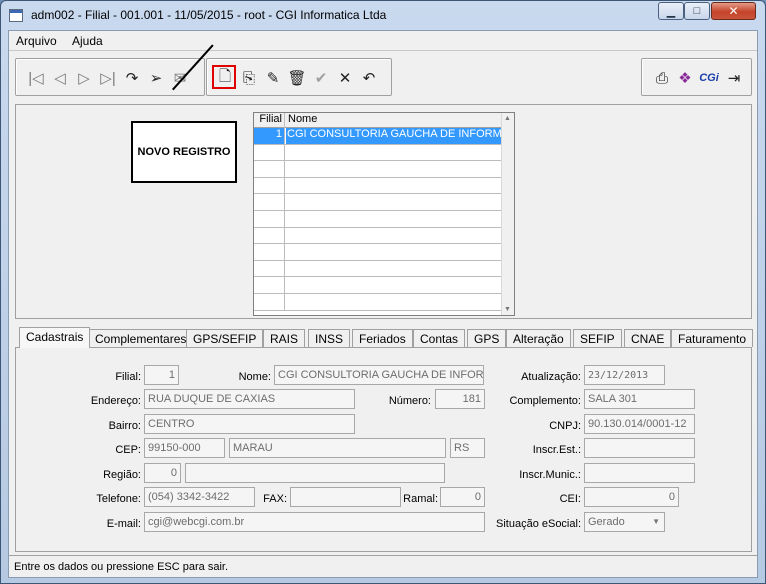 Image resolution: width=766 pixels, height=584 pixels. Describe the element at coordinates (639, 399) in the screenshot. I see `complemento-field: SALA 301` at that location.